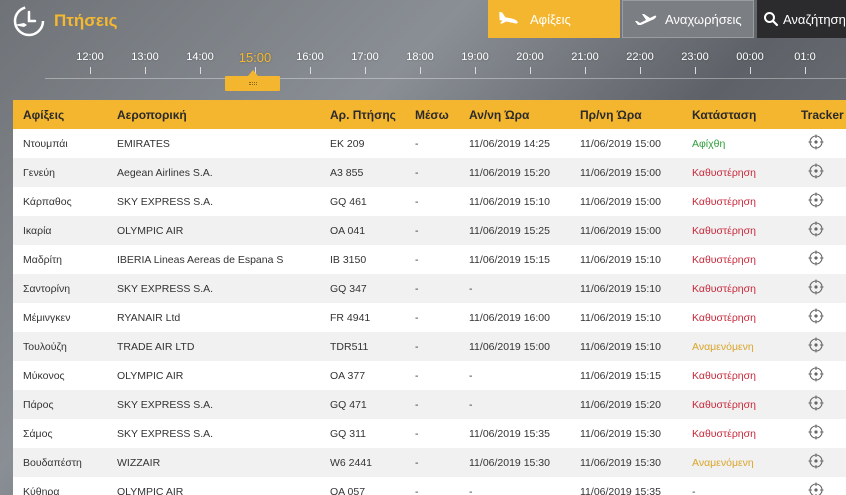  What do you see at coordinates (255, 57) in the screenshot?
I see `timeline-hour: 15:00` at bounding box center [255, 57].